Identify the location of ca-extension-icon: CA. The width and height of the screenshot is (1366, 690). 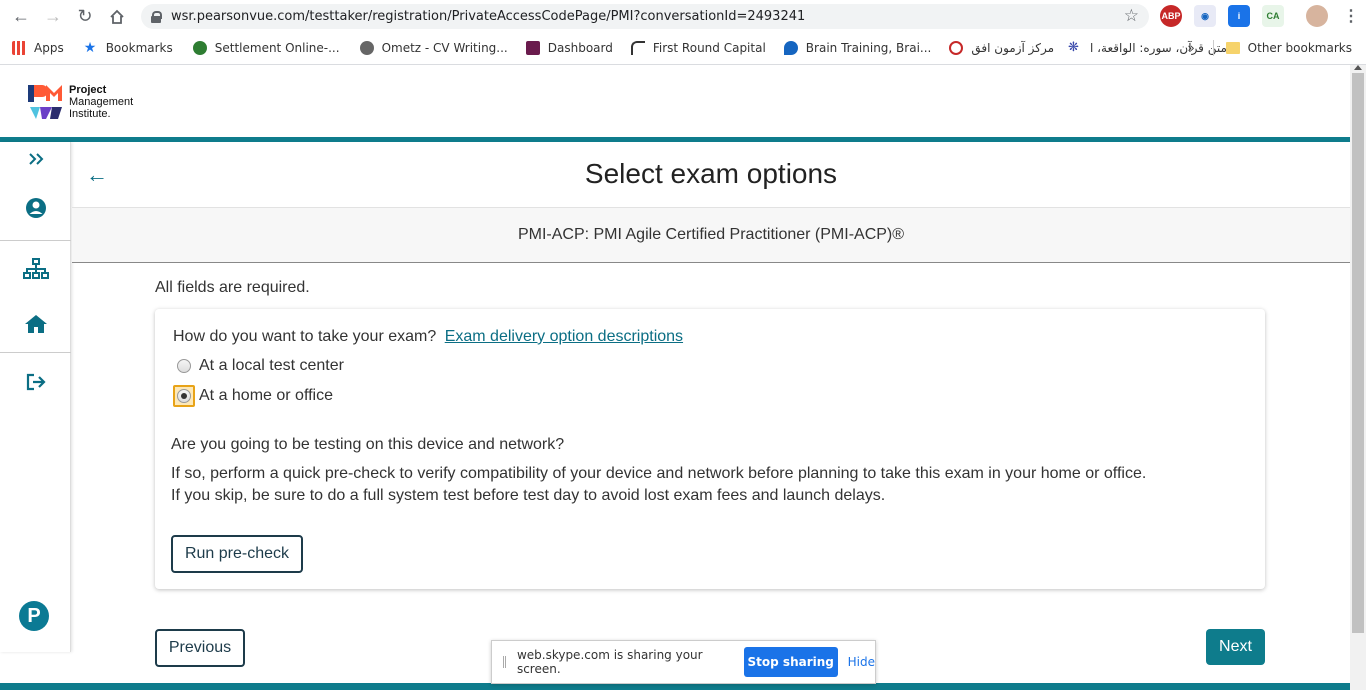
(1273, 16).